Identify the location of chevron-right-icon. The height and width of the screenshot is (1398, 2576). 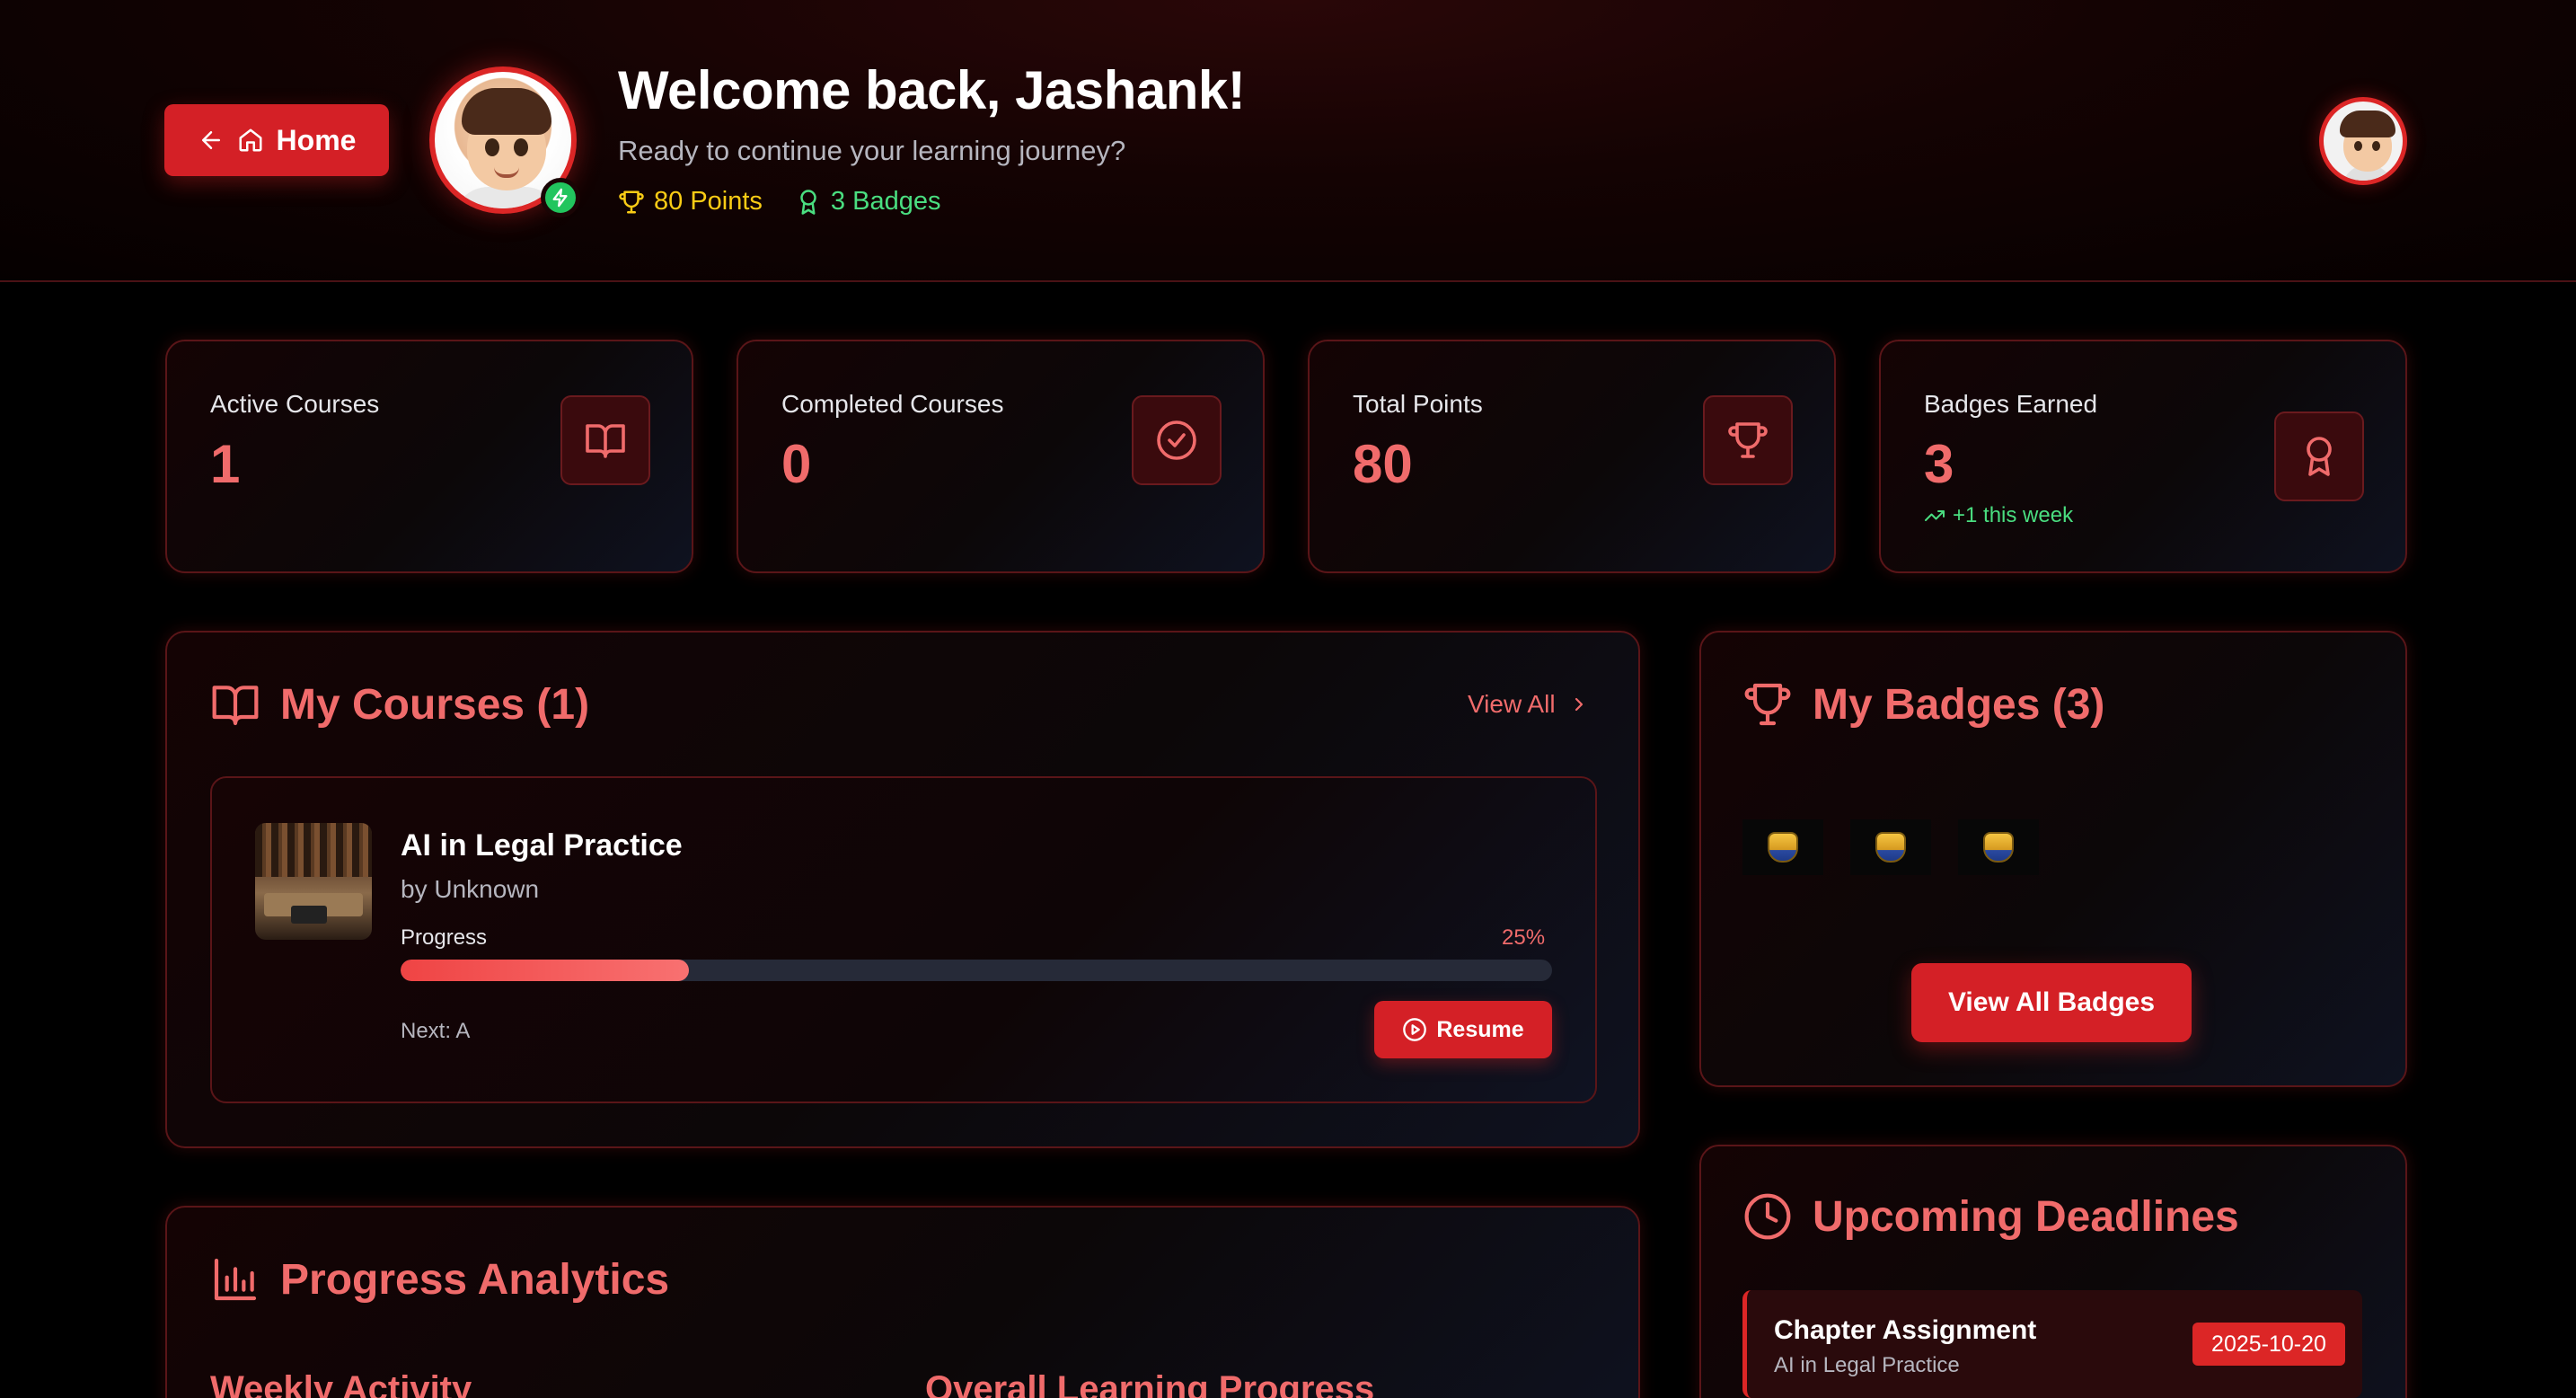
(1579, 704).